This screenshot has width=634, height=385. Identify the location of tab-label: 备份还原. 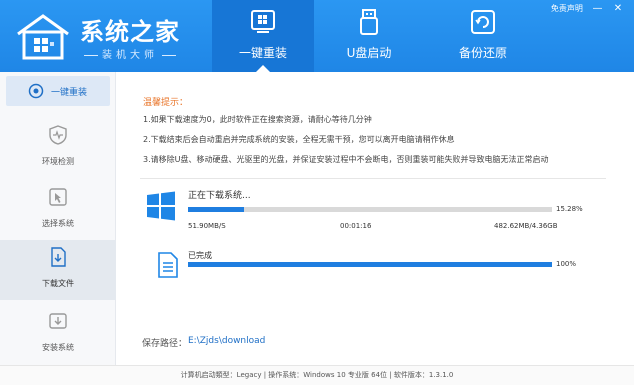
(482, 53).